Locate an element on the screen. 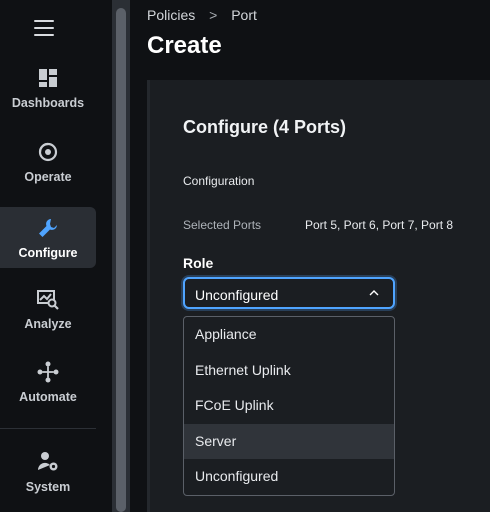  role-select: Unconfigured is located at coordinates (289, 293).